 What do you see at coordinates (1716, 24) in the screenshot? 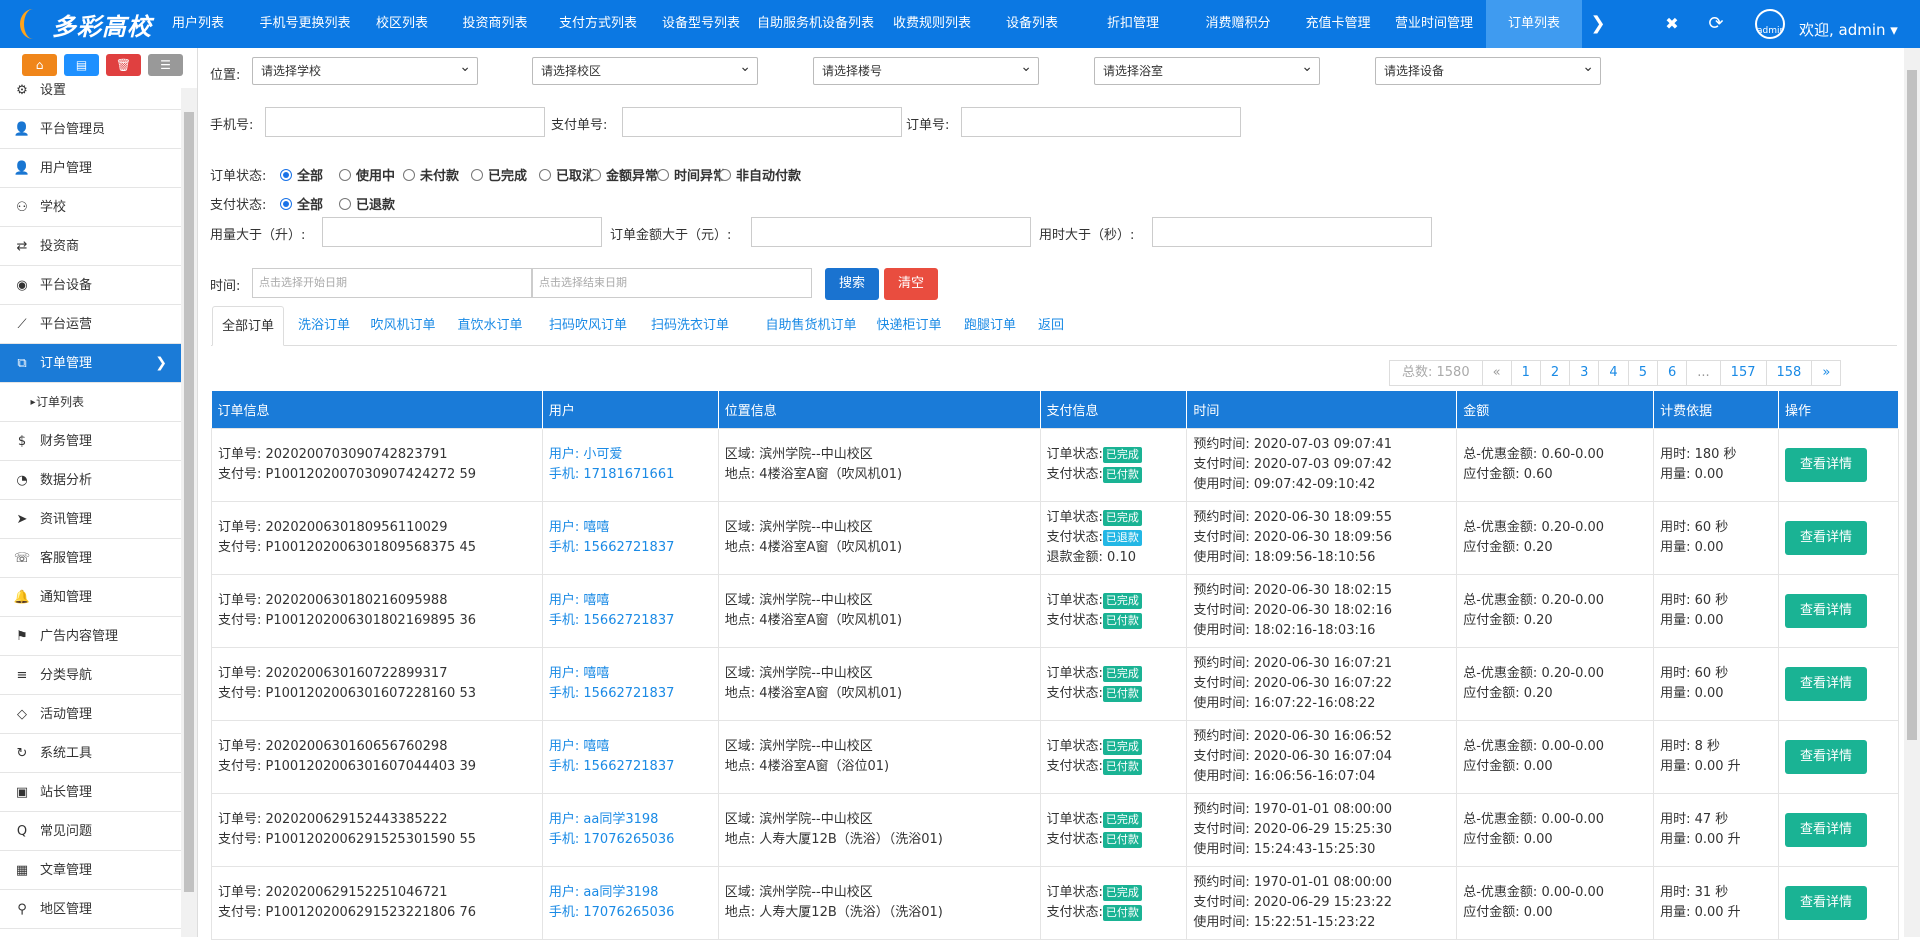
I see `refresh-icon: ⟳` at bounding box center [1716, 24].